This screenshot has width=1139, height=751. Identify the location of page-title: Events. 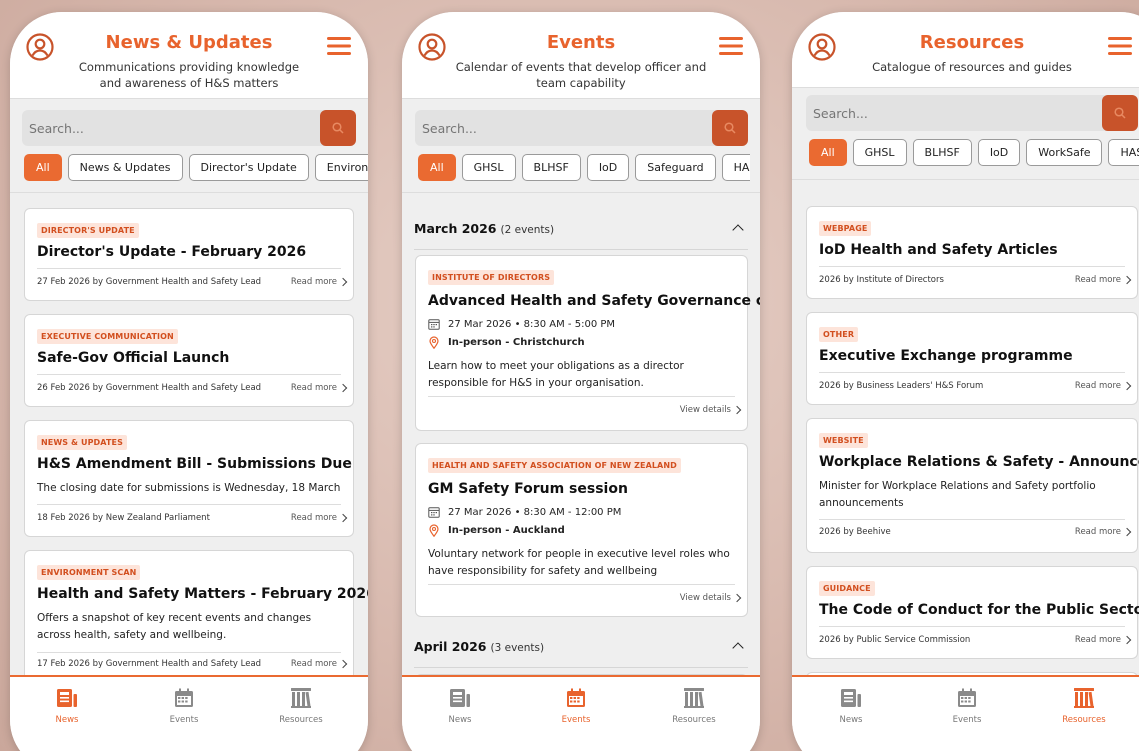
(581, 42).